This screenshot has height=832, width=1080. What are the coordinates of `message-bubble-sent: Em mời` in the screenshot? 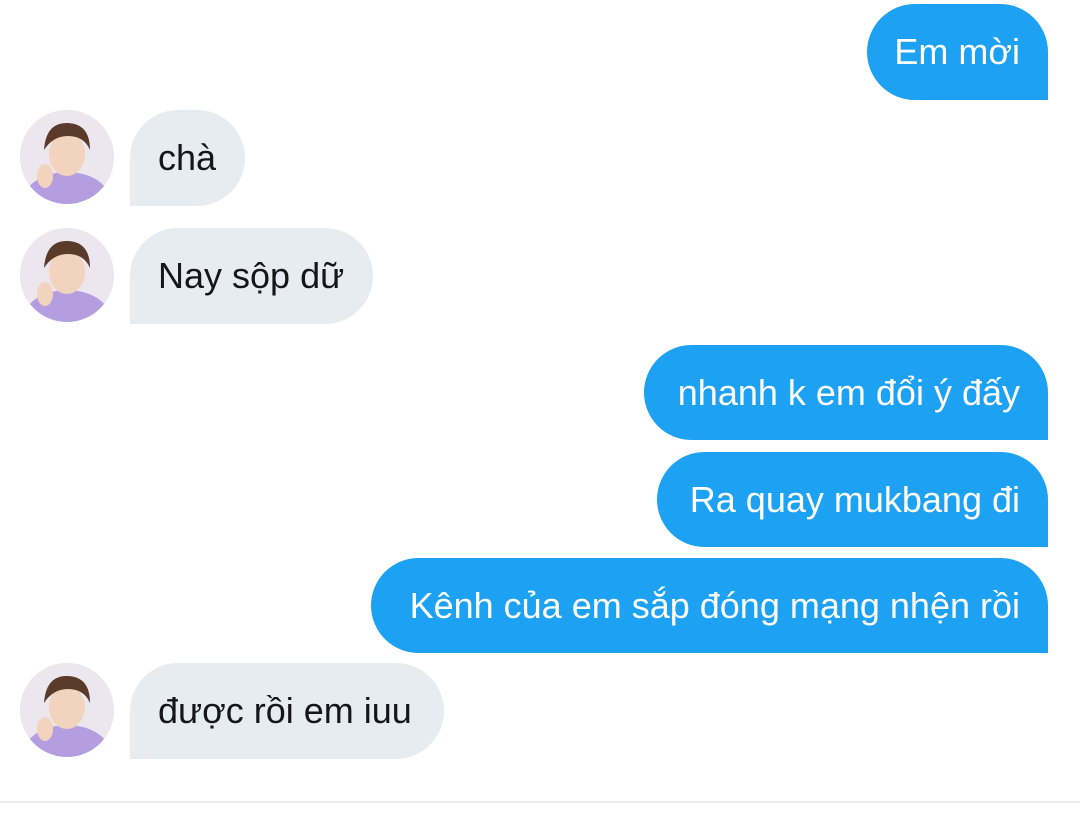 It's located at (957, 52).